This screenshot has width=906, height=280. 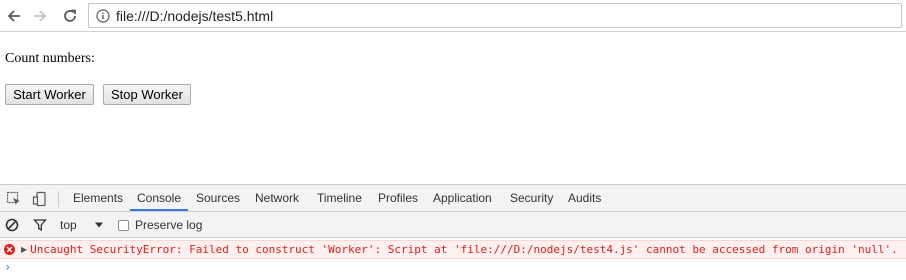 I want to click on stop-worker-button: Stop Worker, so click(x=147, y=94).